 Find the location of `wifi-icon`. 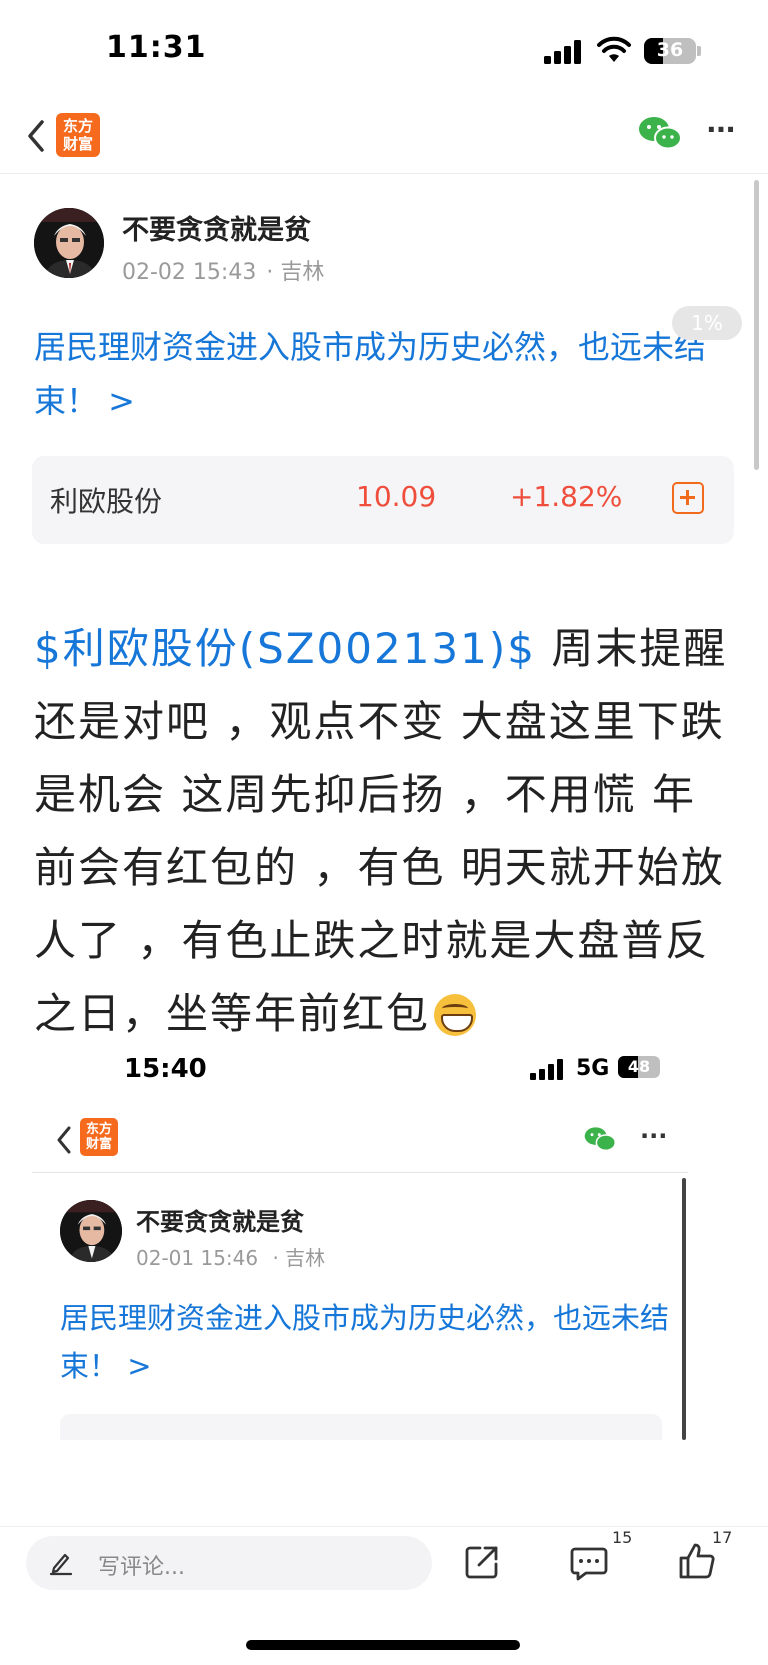

wifi-icon is located at coordinates (614, 49).